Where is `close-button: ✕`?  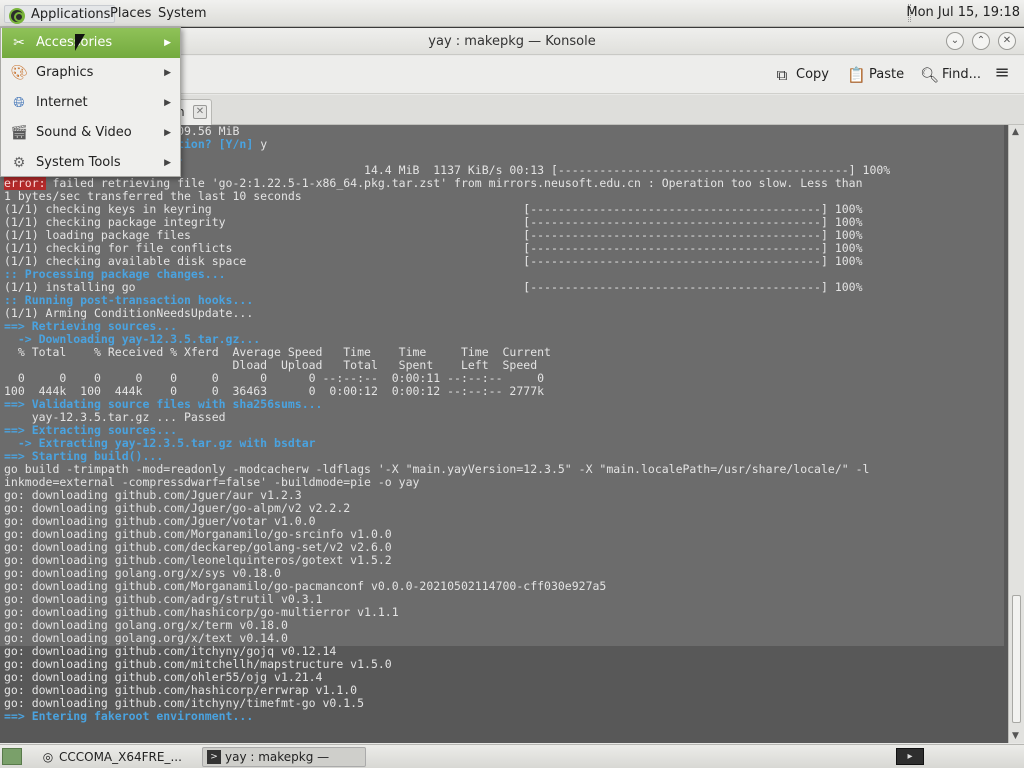
close-button: ✕ is located at coordinates (1007, 41).